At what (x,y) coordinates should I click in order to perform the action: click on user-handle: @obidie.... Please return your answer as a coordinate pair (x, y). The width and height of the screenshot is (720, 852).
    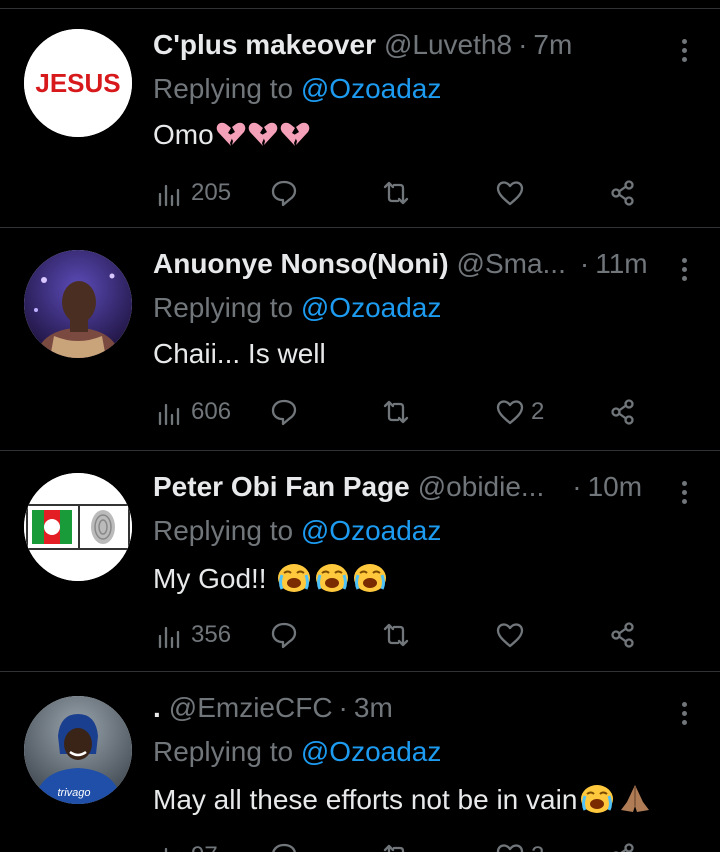
    Looking at the image, I should click on (481, 487).